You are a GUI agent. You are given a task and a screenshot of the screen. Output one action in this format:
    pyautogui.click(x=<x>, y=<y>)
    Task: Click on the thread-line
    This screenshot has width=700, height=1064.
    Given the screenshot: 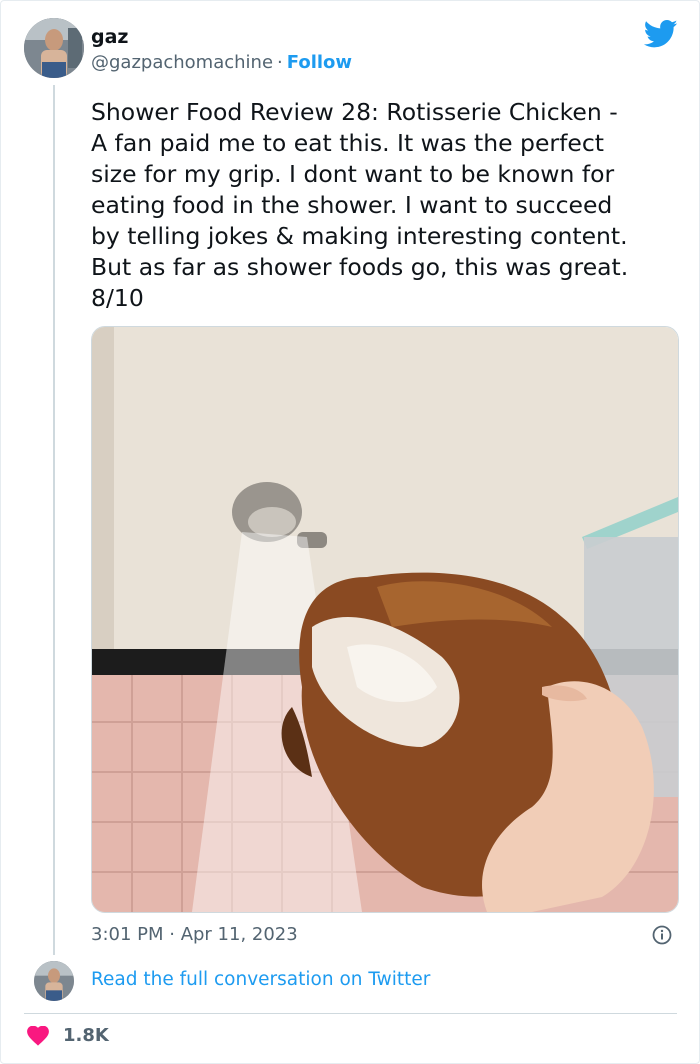 What is the action you would take?
    pyautogui.click(x=54, y=520)
    